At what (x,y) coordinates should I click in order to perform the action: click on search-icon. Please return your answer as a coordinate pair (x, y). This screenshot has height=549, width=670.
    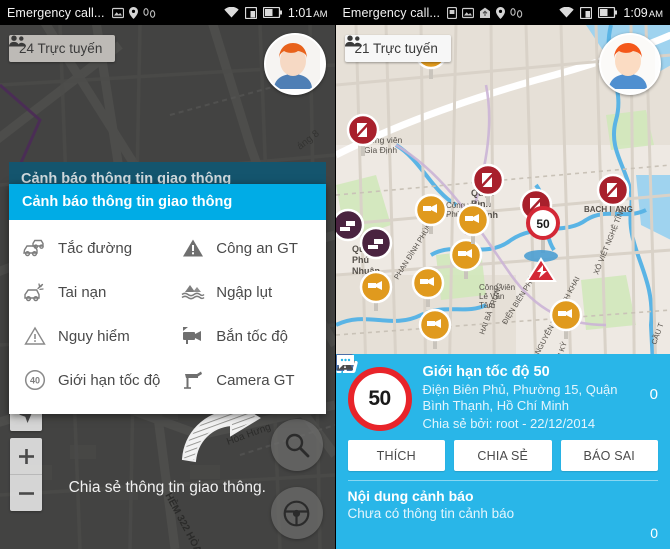
    Looking at the image, I should click on (297, 445).